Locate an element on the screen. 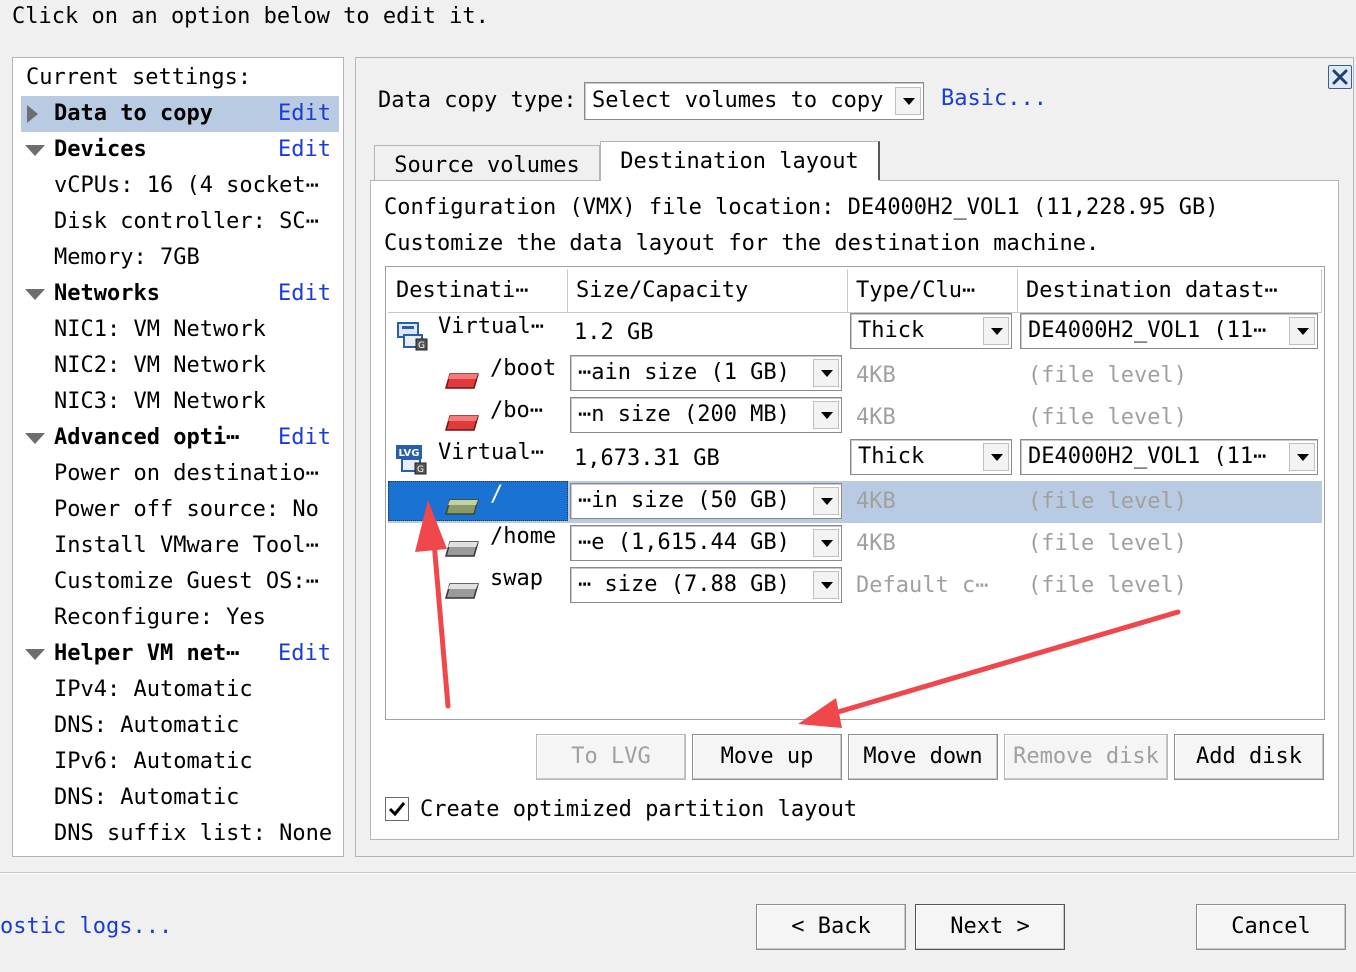  back-button: < Back is located at coordinates (831, 927).